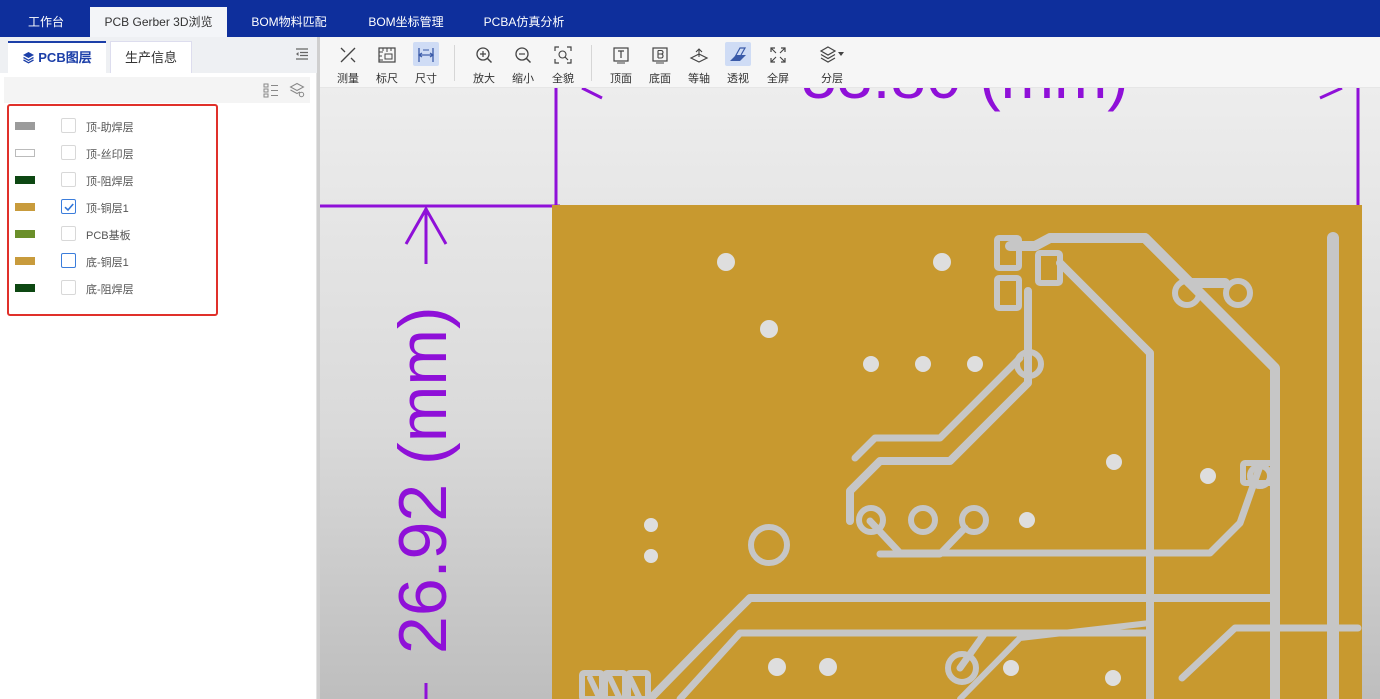 The width and height of the screenshot is (1380, 699). I want to click on fullscreen-label: 全屏, so click(778, 79).